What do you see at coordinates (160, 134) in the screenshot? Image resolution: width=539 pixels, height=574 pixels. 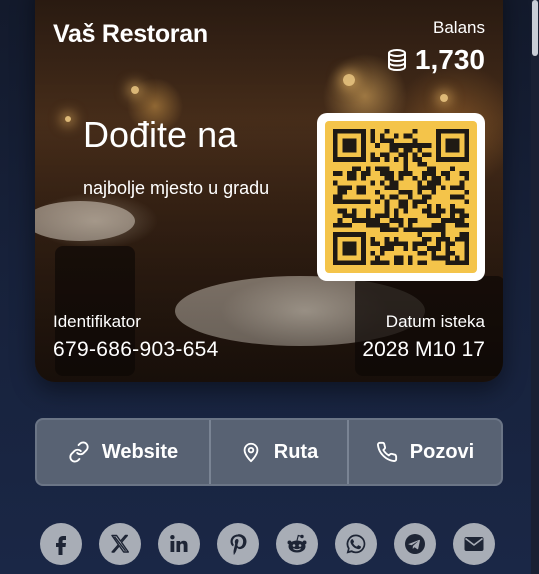 I see `promo-title: Dođite na` at bounding box center [160, 134].